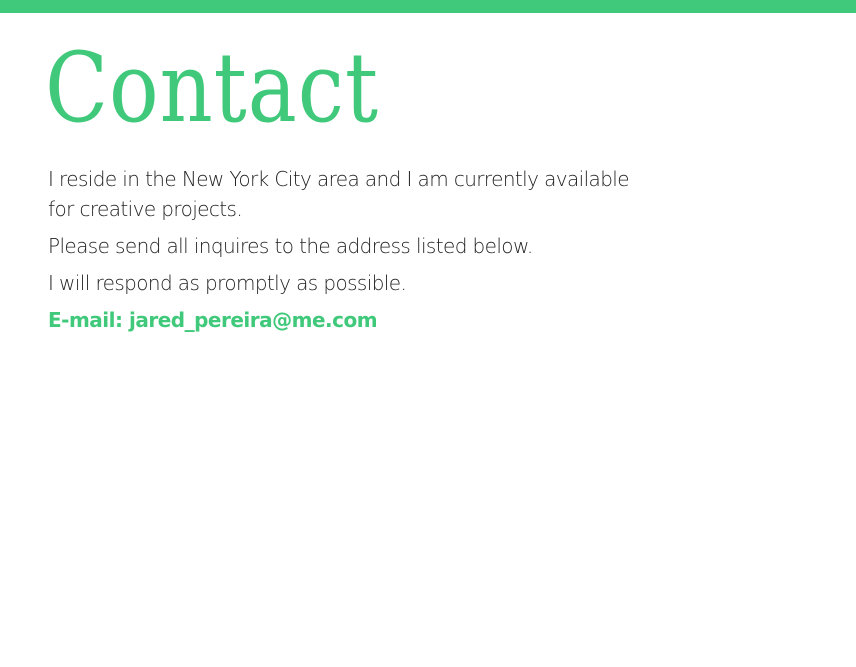  I want to click on response-paragraph: I will respond as promptly as possible., so click(227, 283).